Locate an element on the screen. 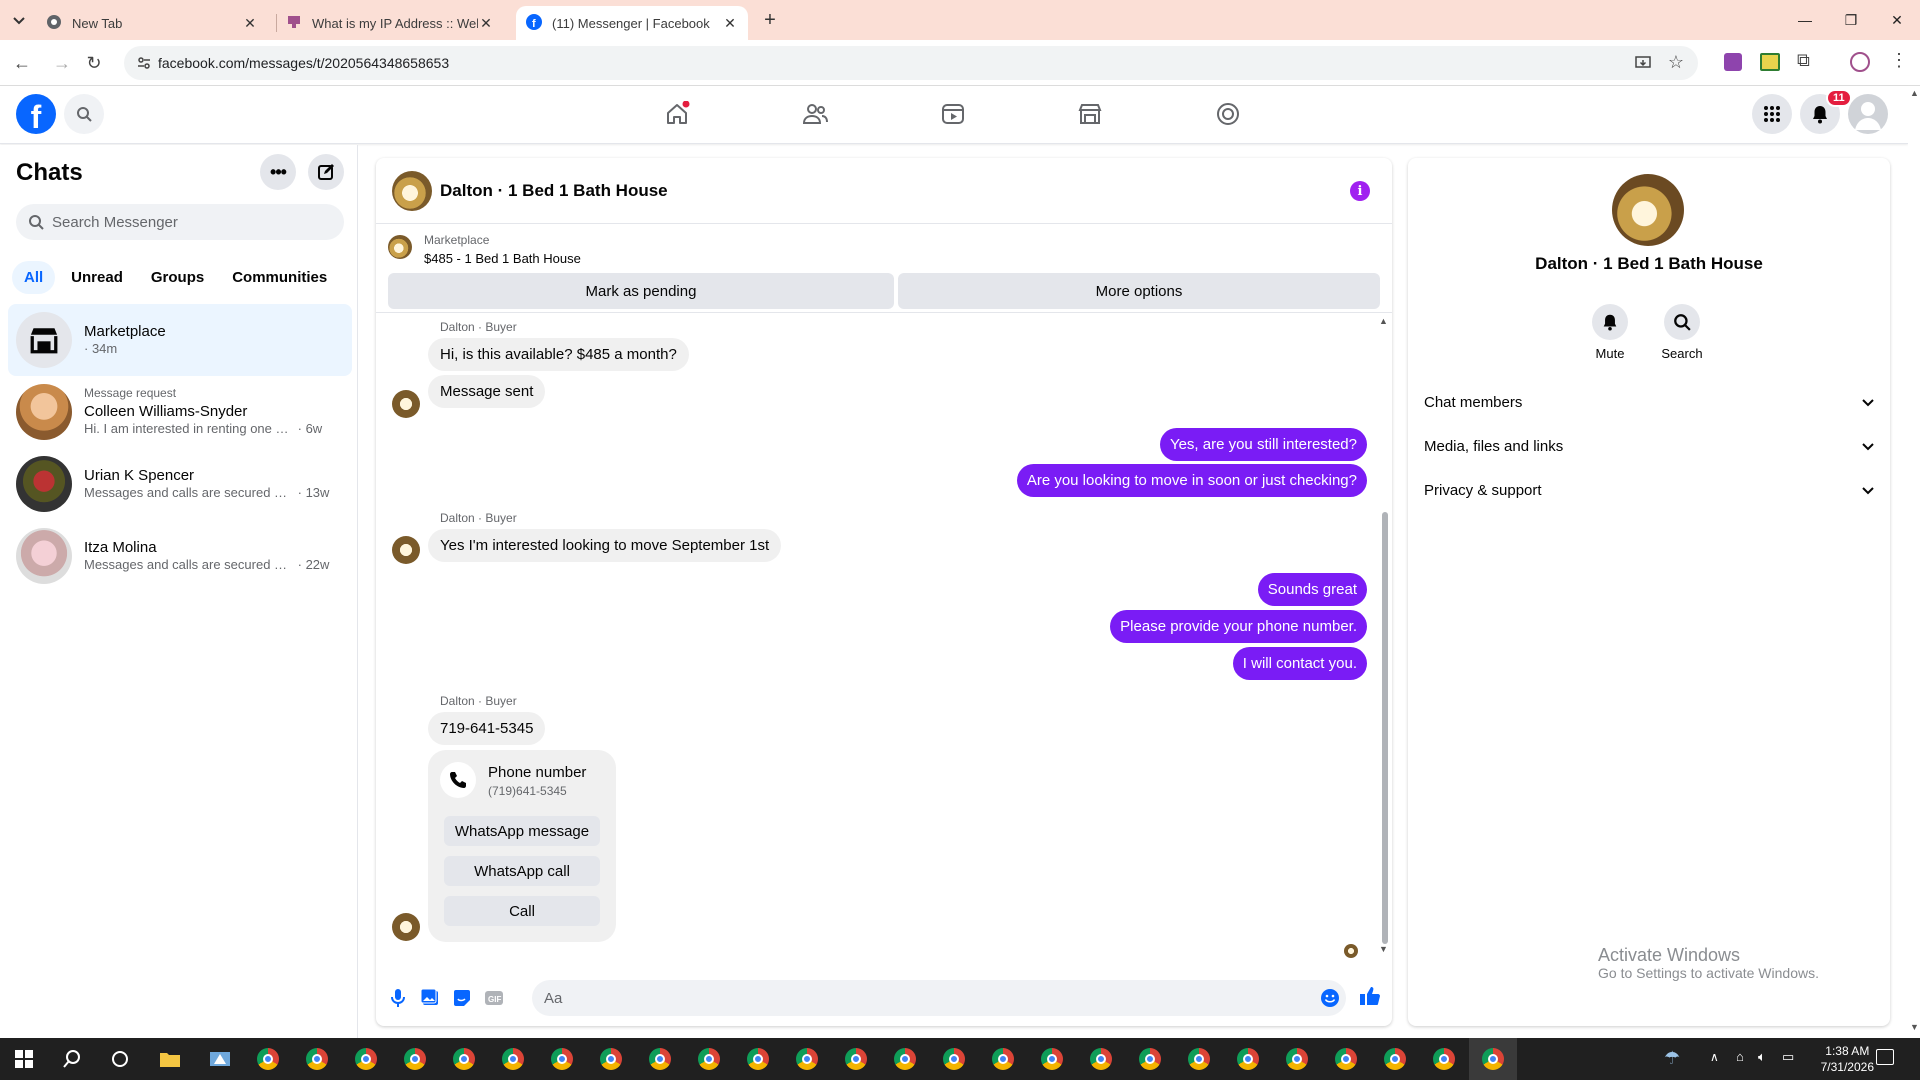  microphone-icon is located at coordinates (398, 998).